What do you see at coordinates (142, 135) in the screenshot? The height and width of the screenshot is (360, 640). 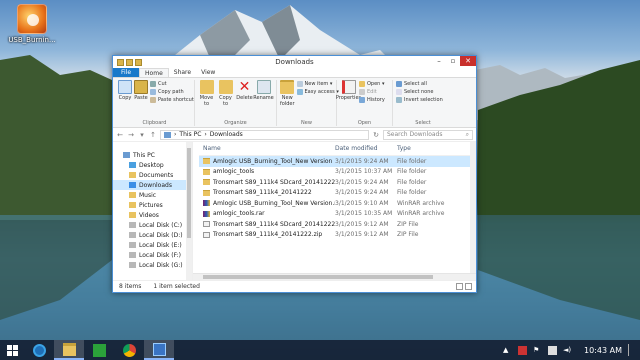 I see `recent-dropdown-button: ▾` at bounding box center [142, 135].